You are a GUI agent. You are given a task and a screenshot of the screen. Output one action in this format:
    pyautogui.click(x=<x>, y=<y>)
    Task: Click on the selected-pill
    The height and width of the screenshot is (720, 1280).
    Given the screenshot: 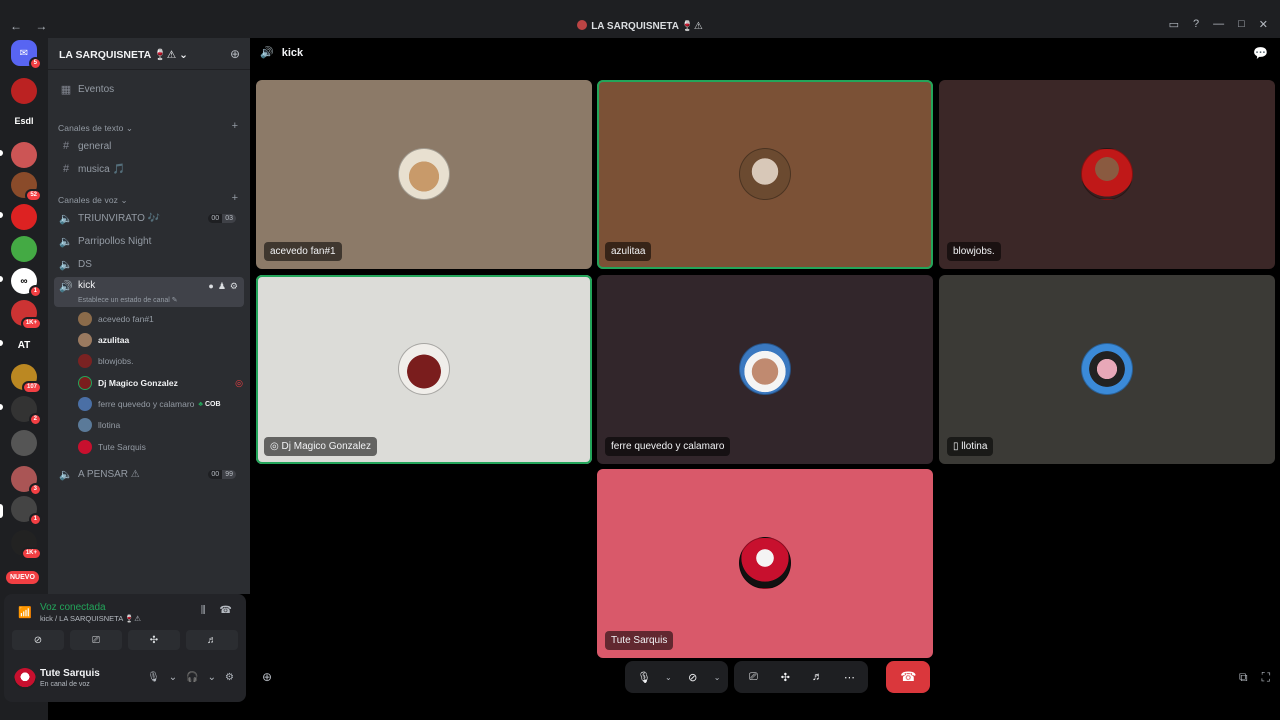 What is the action you would take?
    pyautogui.click(x=1, y=511)
    